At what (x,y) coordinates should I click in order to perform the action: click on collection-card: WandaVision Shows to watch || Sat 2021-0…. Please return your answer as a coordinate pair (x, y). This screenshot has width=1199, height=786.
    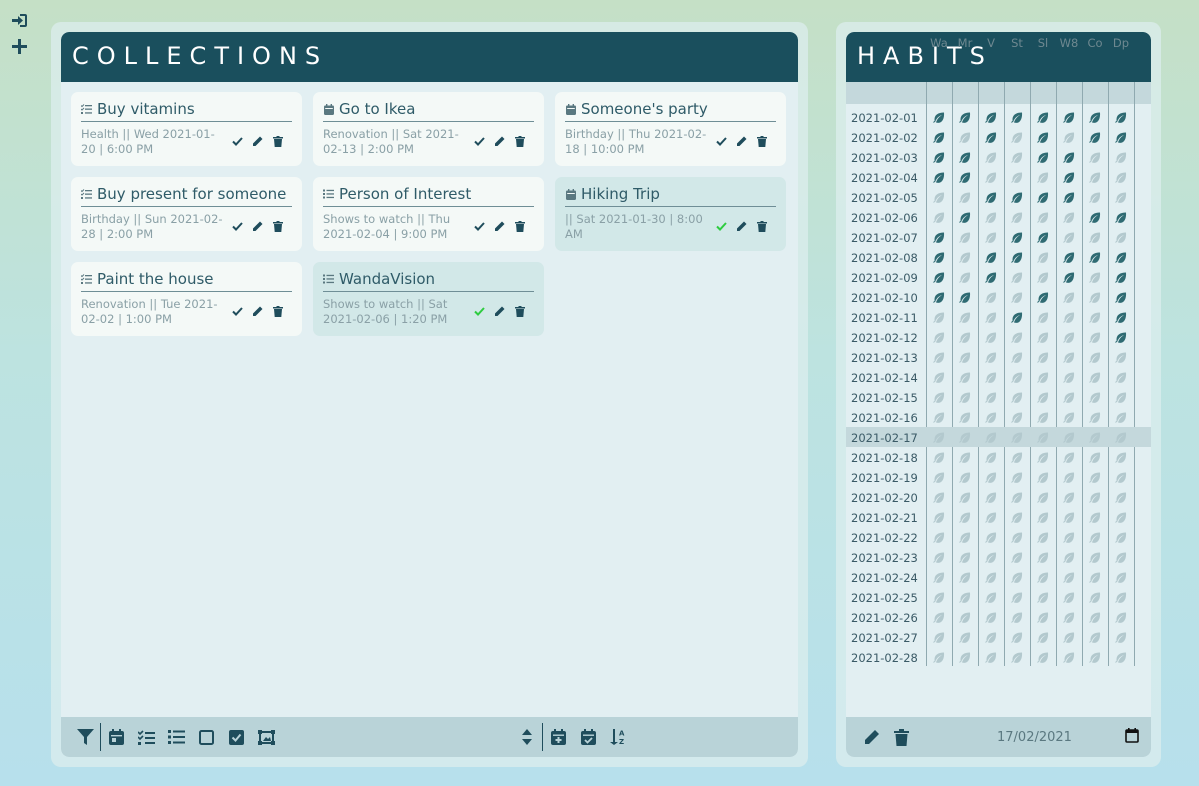
    Looking at the image, I should click on (428, 299).